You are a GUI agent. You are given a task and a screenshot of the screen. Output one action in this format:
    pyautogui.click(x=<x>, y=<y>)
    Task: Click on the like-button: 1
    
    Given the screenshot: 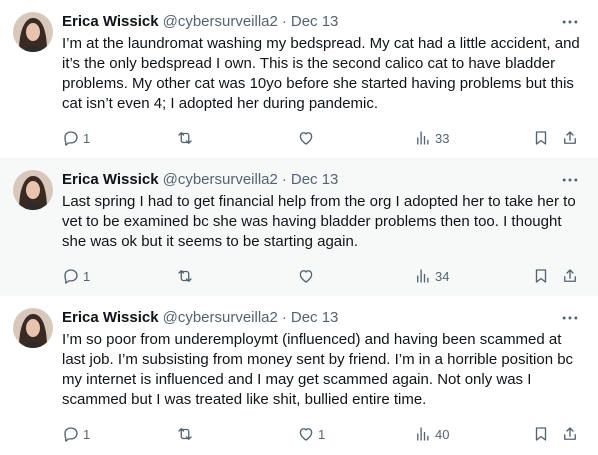 What is the action you would take?
    pyautogui.click(x=311, y=434)
    